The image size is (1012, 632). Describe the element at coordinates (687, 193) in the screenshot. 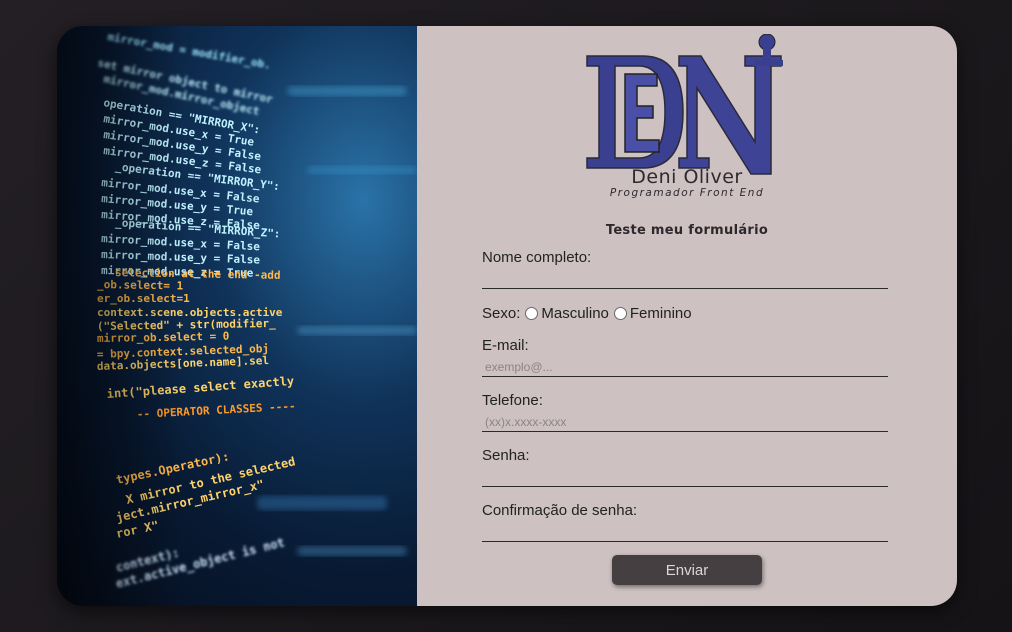

I see `brand-subtitle: Programador Front End` at that location.